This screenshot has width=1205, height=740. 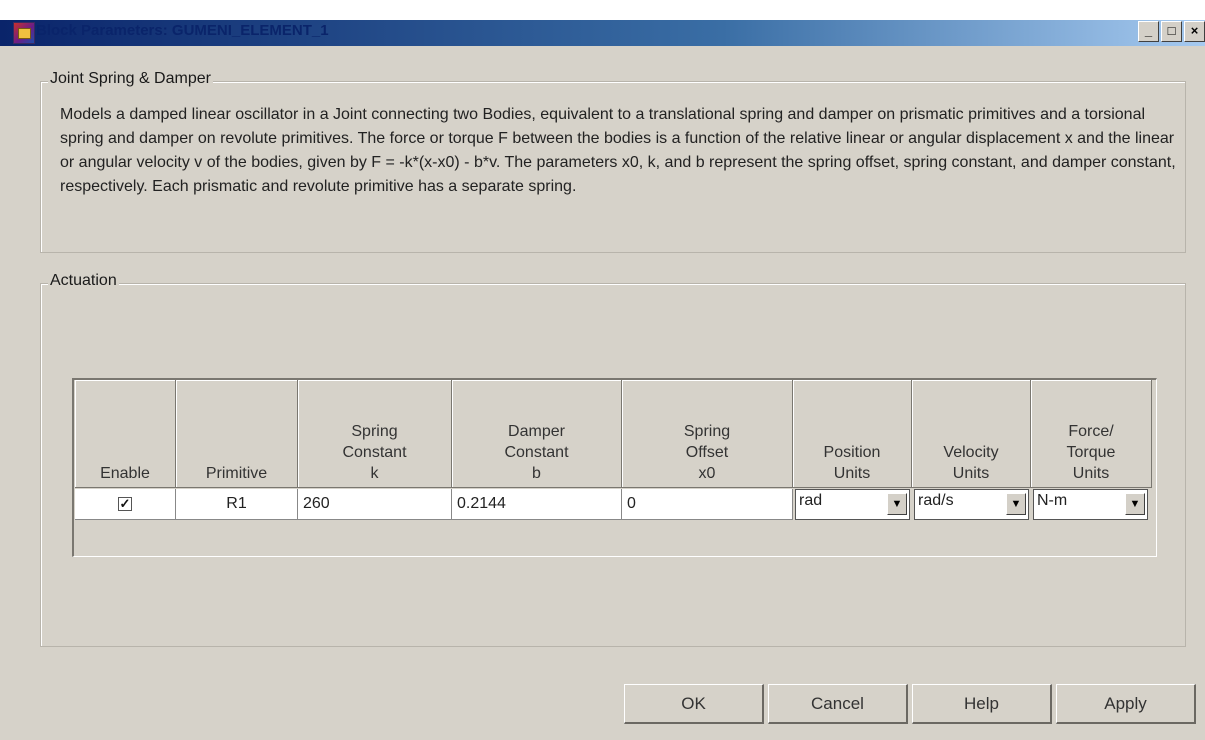 What do you see at coordinates (707, 504) in the screenshot?
I see `spring-offset-field: 0` at bounding box center [707, 504].